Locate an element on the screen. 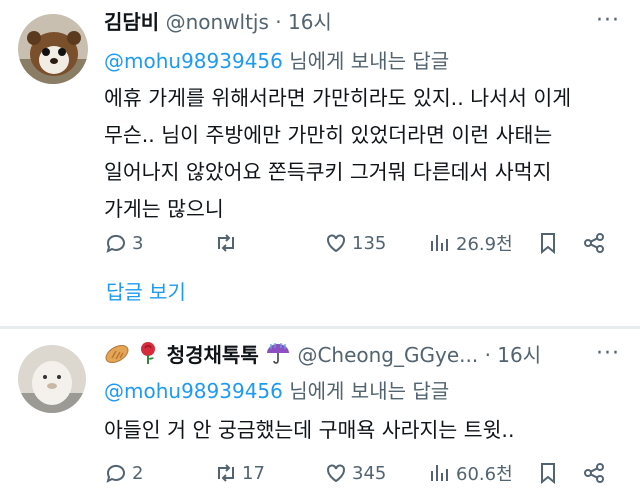  display-name: 김담비 is located at coordinates (131, 22).